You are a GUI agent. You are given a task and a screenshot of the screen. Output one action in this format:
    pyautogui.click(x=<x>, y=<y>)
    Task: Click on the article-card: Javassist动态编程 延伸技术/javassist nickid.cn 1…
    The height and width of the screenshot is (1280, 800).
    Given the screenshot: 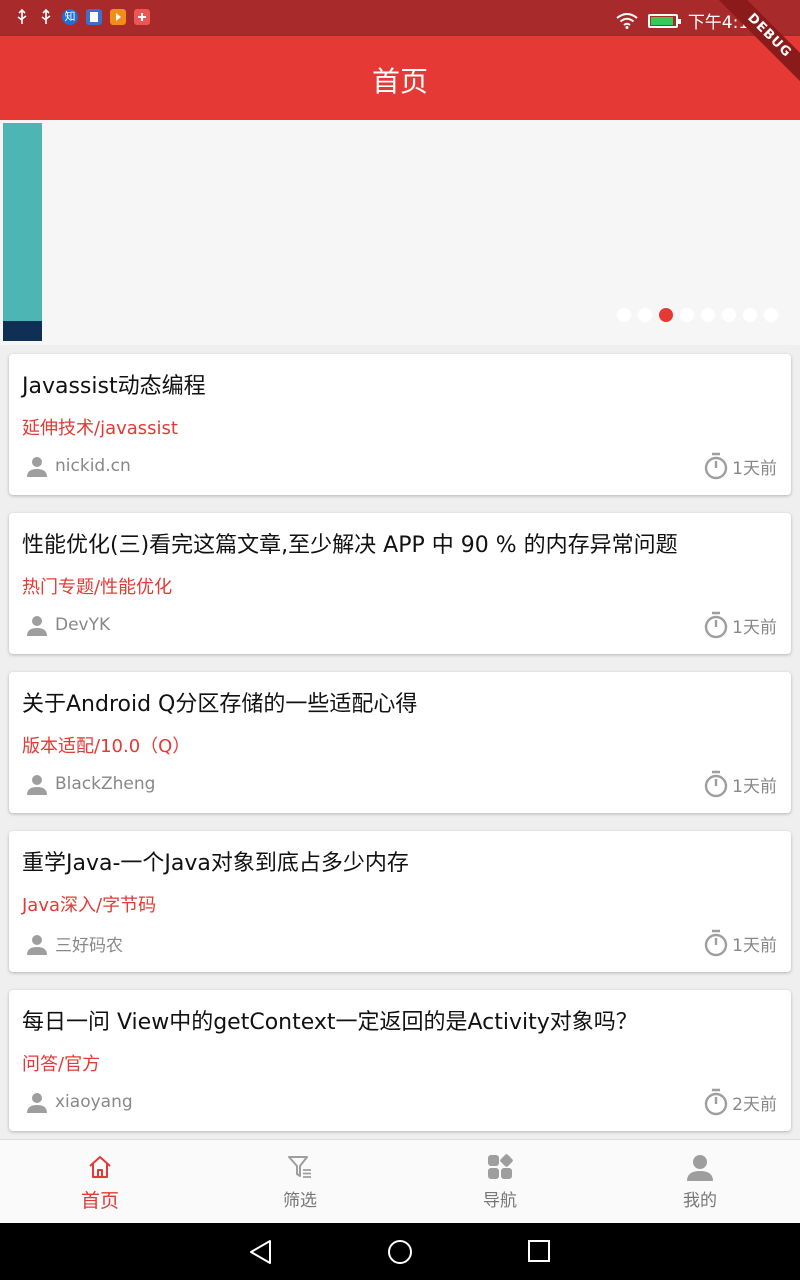 What is the action you would take?
    pyautogui.click(x=400, y=424)
    